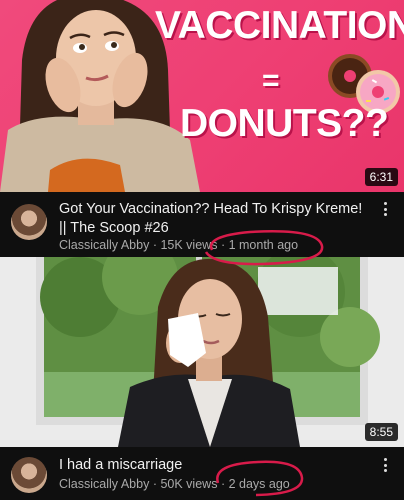  What do you see at coordinates (263, 245) in the screenshot?
I see `upload-age: 1 month ago` at bounding box center [263, 245].